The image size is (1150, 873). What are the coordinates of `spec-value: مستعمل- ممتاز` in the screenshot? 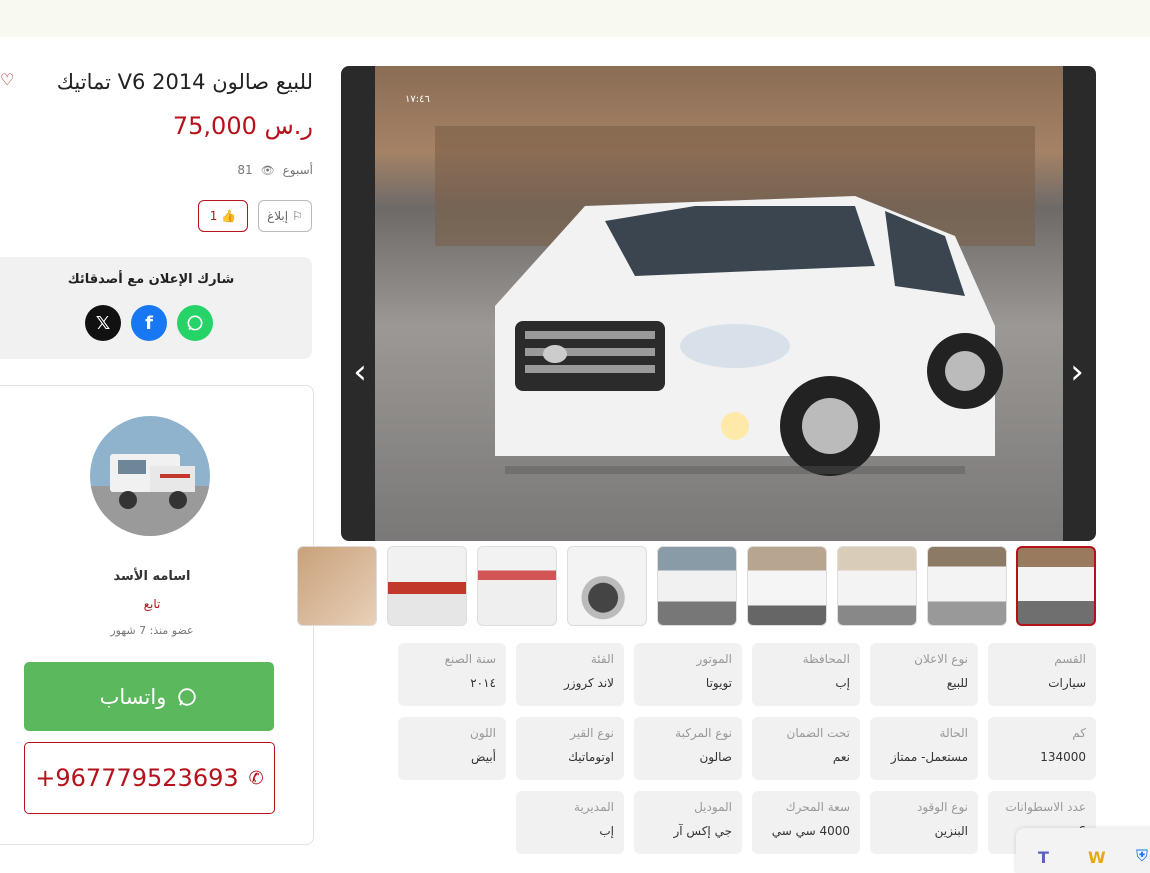 It's located at (929, 757).